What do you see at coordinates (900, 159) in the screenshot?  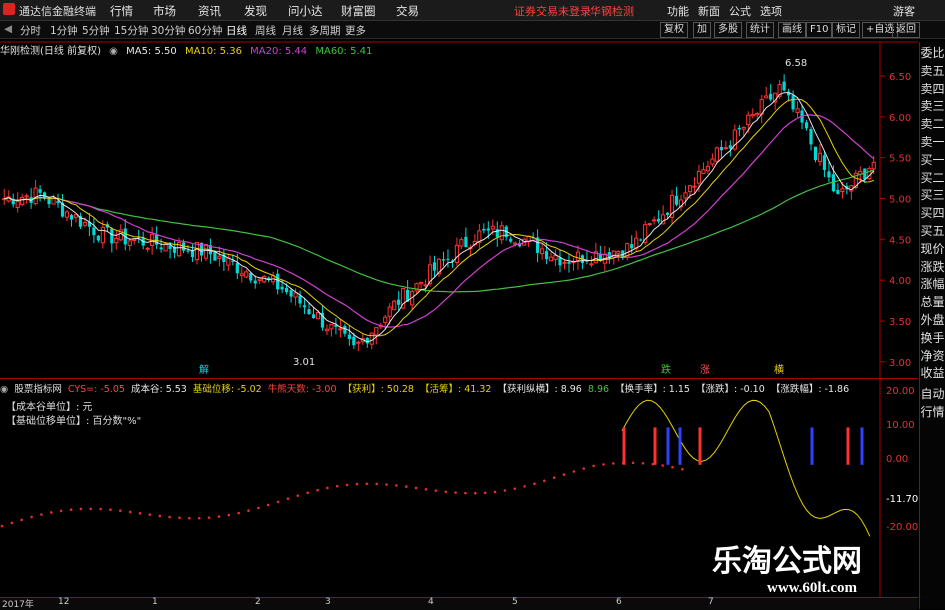 I see `price-tick-label: 5.50` at bounding box center [900, 159].